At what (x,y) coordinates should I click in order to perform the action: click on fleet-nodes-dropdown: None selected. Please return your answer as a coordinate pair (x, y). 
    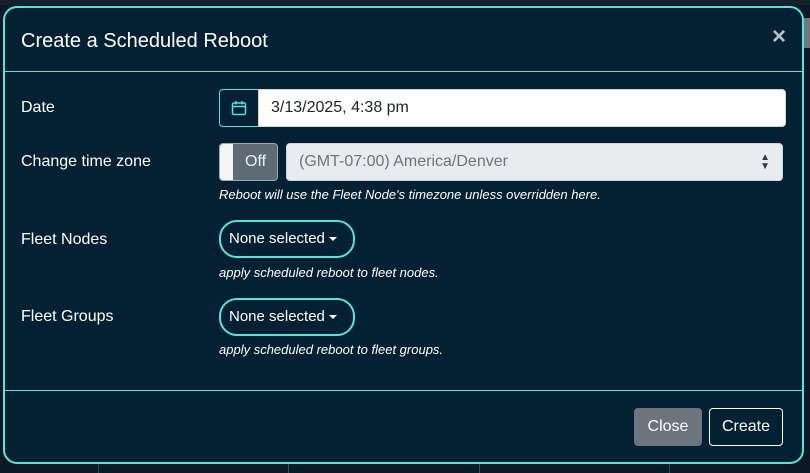
    Looking at the image, I should click on (287, 239).